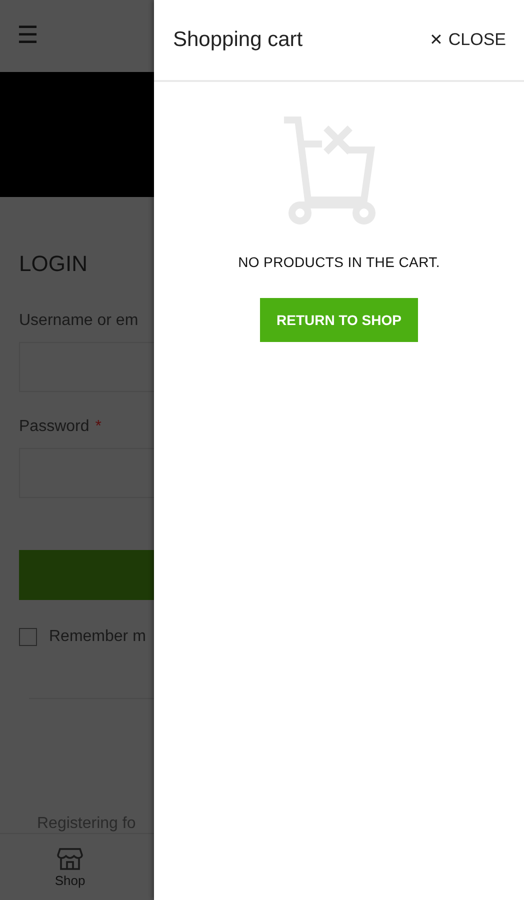  What do you see at coordinates (54, 427) in the screenshot?
I see `password-label: Password` at bounding box center [54, 427].